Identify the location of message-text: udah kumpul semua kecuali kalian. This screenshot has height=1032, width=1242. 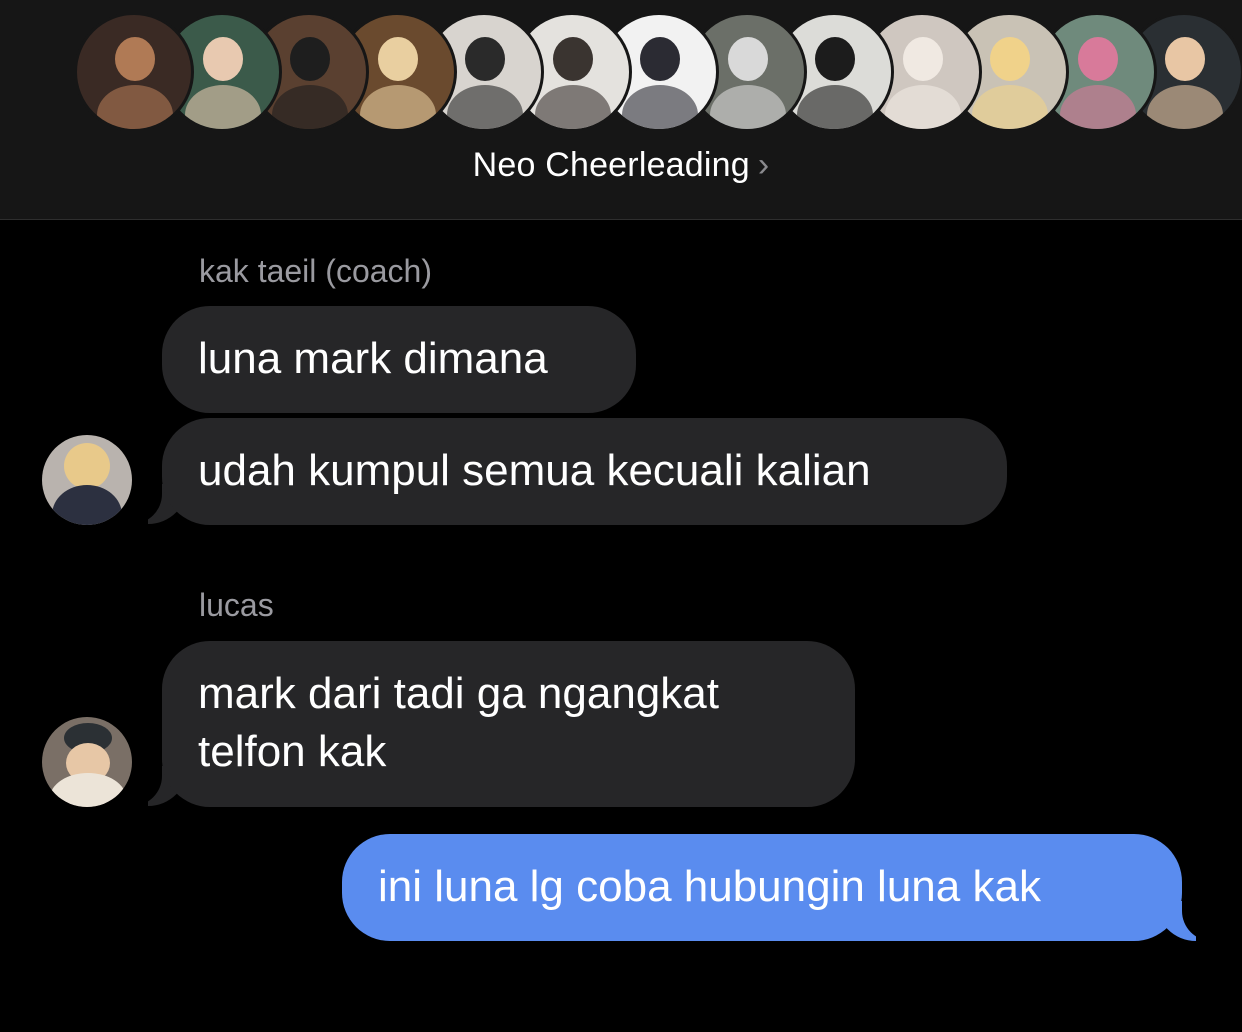
(534, 470).